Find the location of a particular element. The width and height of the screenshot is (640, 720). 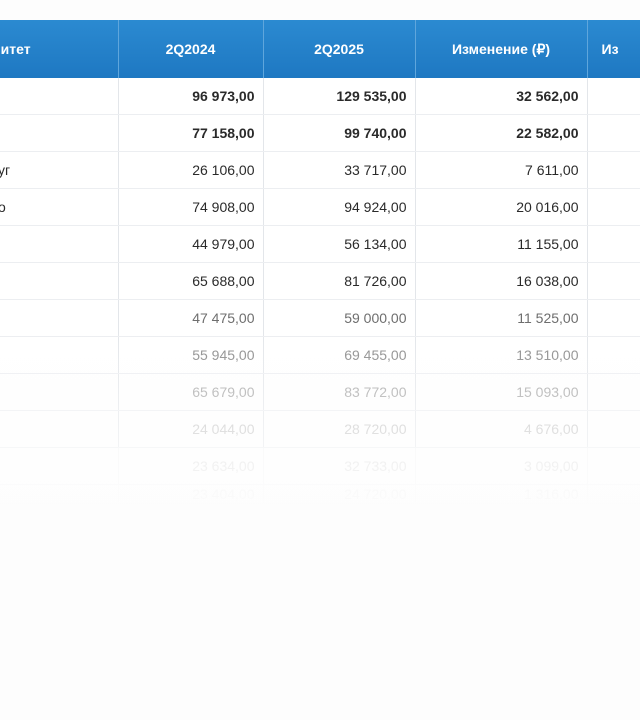

table-header: алитет 2Q2024 2Q2025 Изменение (₽) Из is located at coordinates (320, 49).